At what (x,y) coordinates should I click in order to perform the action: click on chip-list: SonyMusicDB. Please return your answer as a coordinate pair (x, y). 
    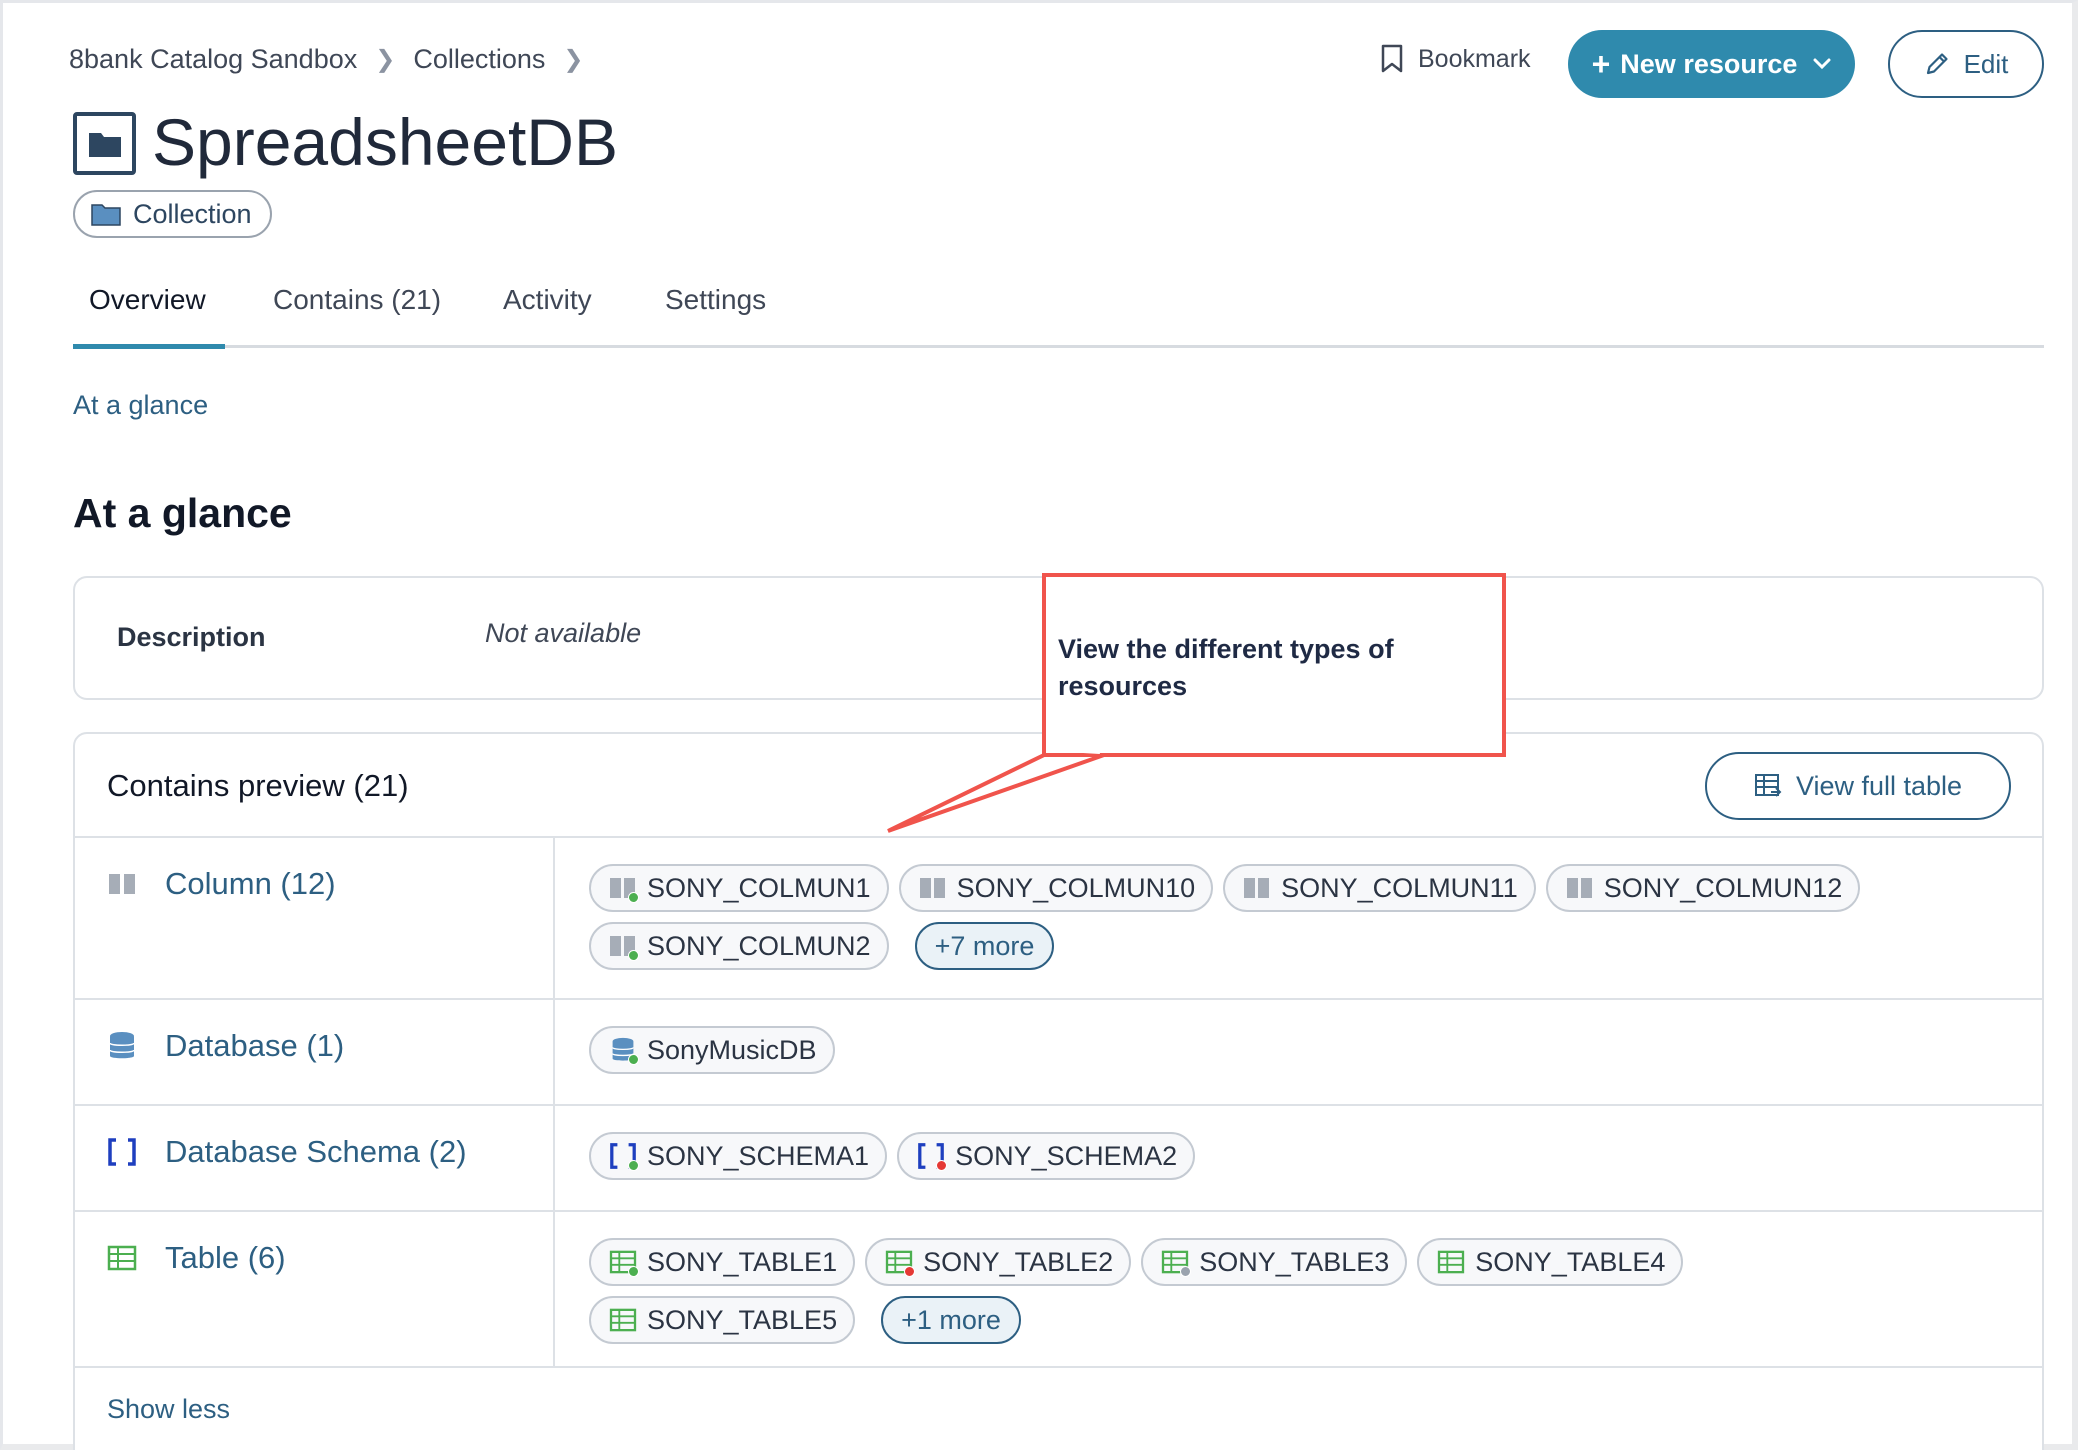
    Looking at the image, I should click on (1237, 1050).